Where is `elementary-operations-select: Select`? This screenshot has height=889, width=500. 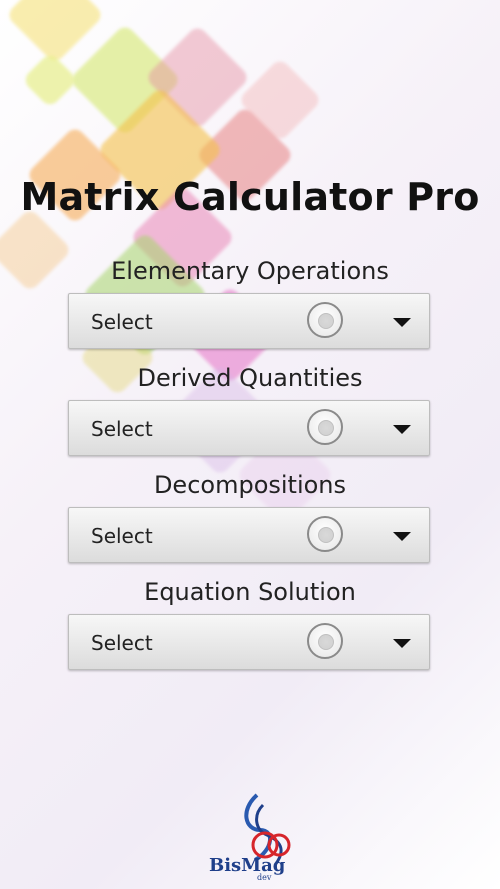
elementary-operations-select: Select is located at coordinates (249, 321).